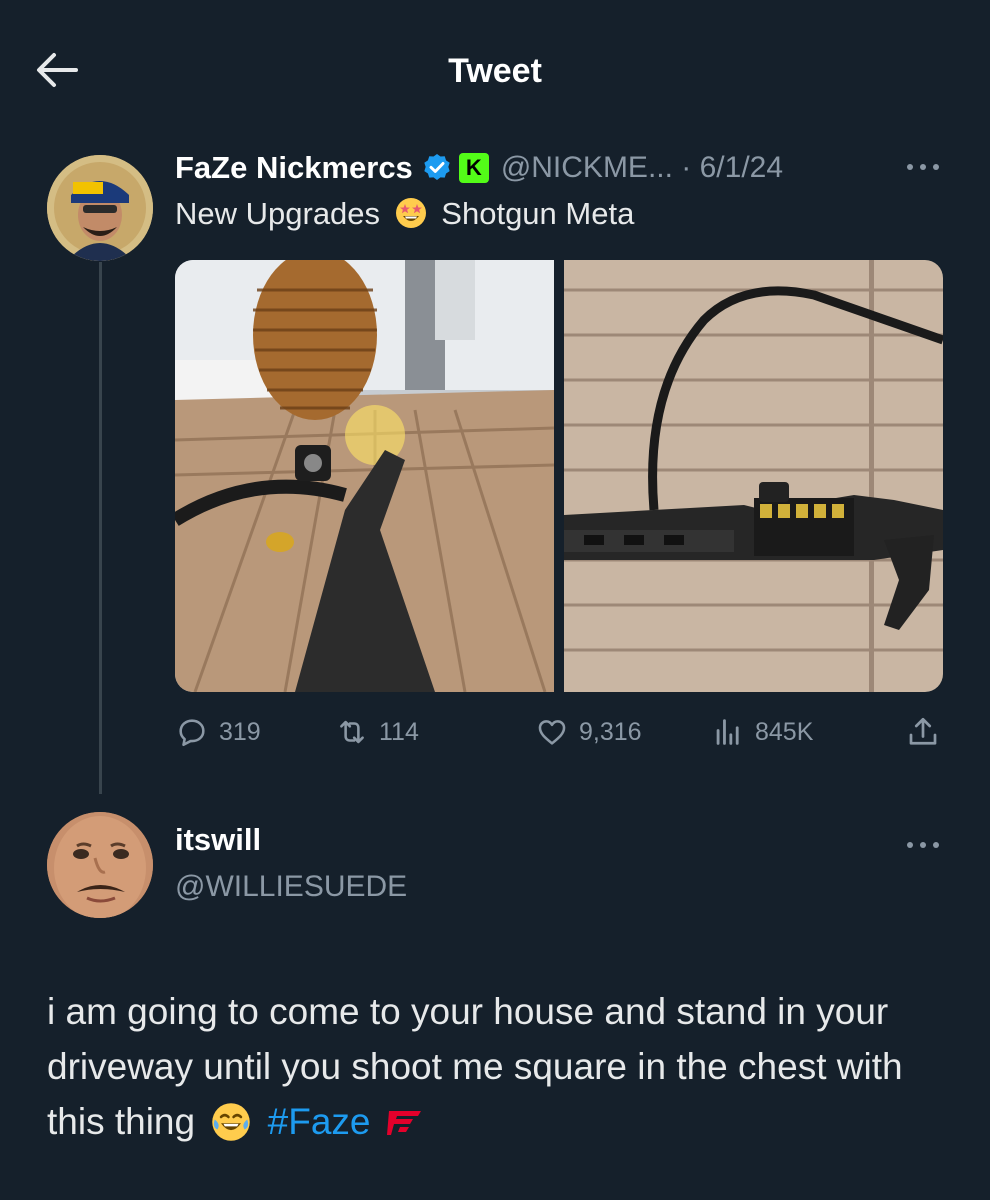  Describe the element at coordinates (218, 840) in the screenshot. I see `reply-author-display-name: itswill` at that location.